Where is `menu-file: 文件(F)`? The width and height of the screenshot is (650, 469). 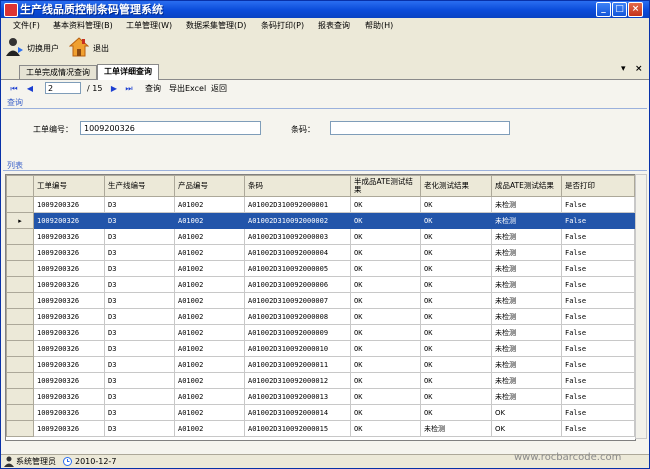
menu-file: 文件(F) is located at coordinates (26, 25).